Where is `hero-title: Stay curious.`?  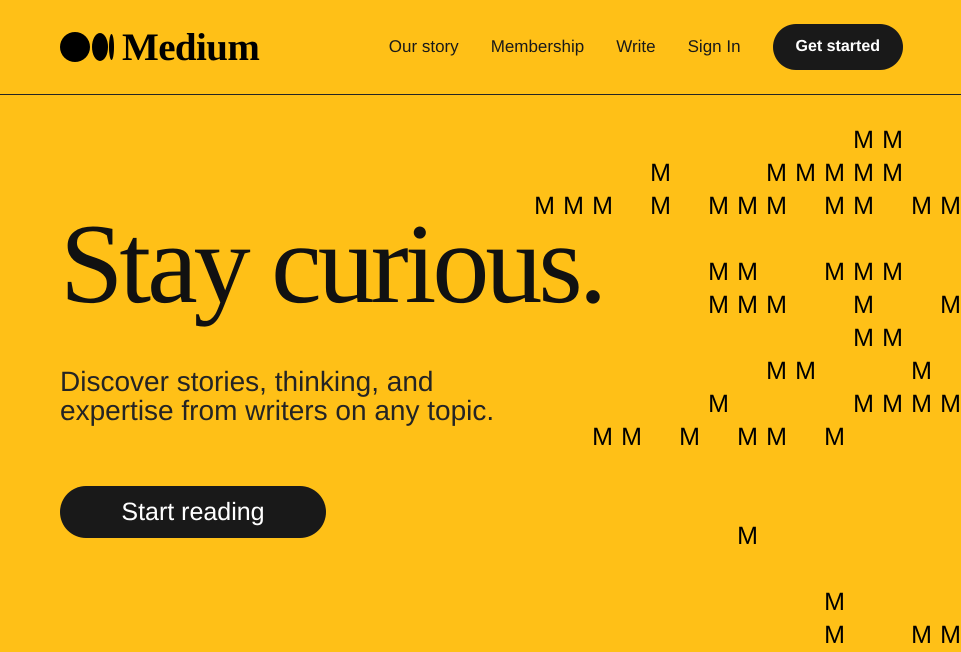
hero-title: Stay curious. is located at coordinates (332, 273).